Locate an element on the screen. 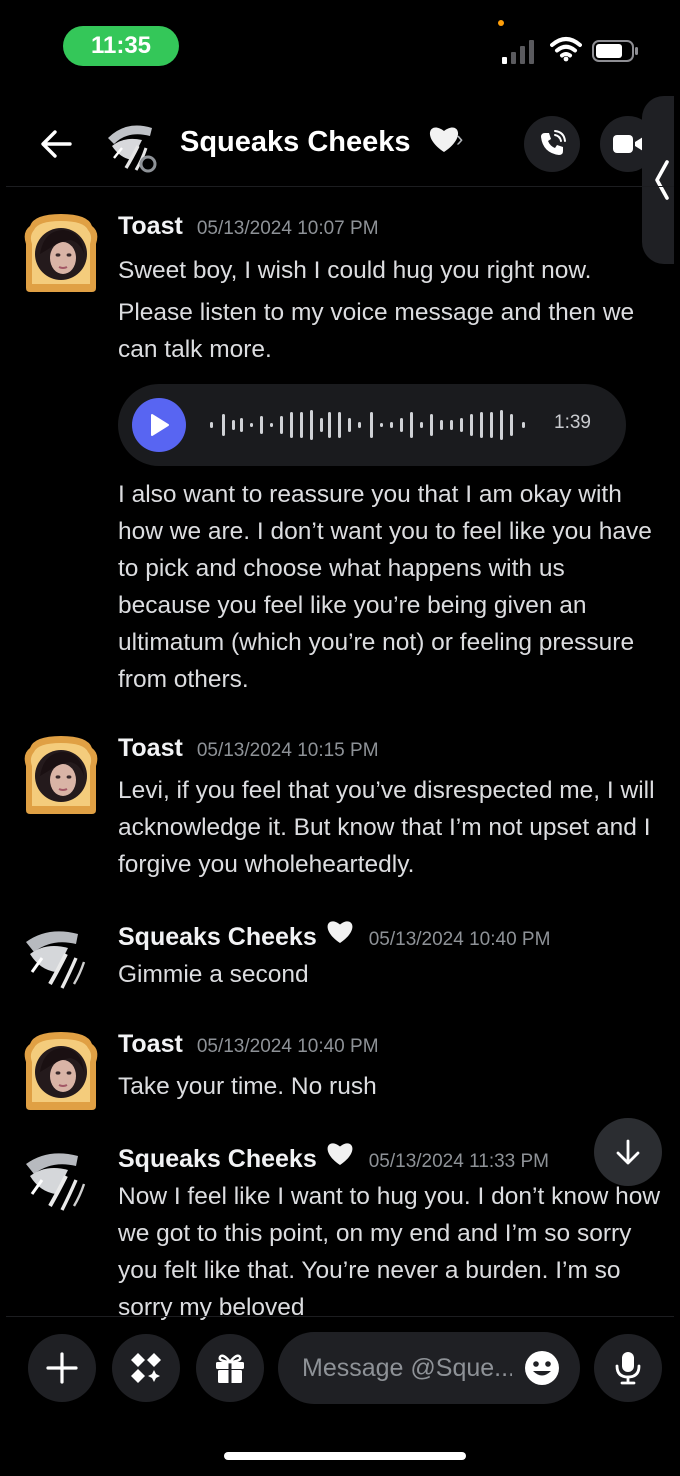 The height and width of the screenshot is (1476, 680). privacy-indicator-dot is located at coordinates (501, 23).